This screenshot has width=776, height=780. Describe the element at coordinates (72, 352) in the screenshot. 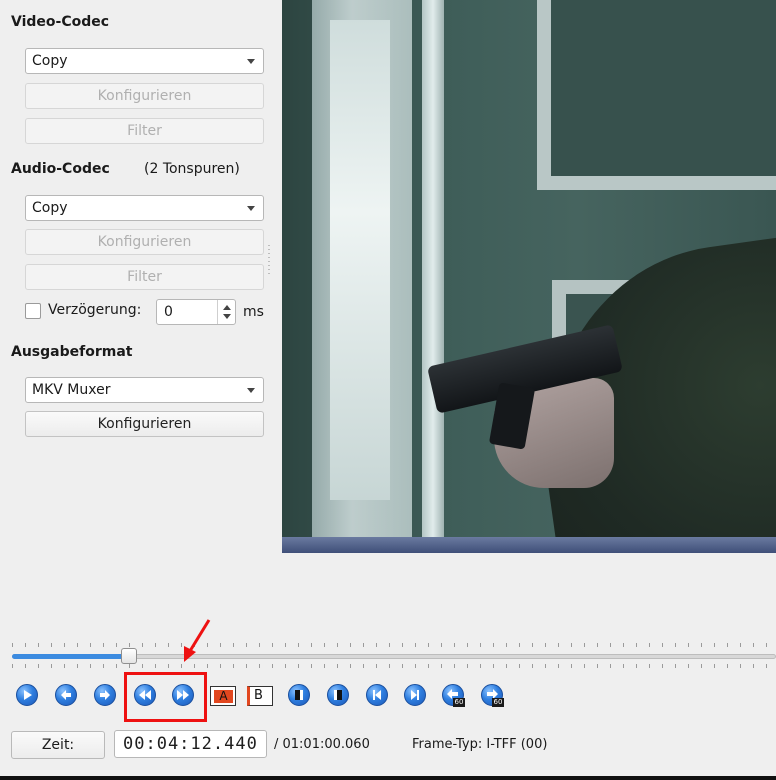

I see `output-format-title: Ausgabeformat` at that location.